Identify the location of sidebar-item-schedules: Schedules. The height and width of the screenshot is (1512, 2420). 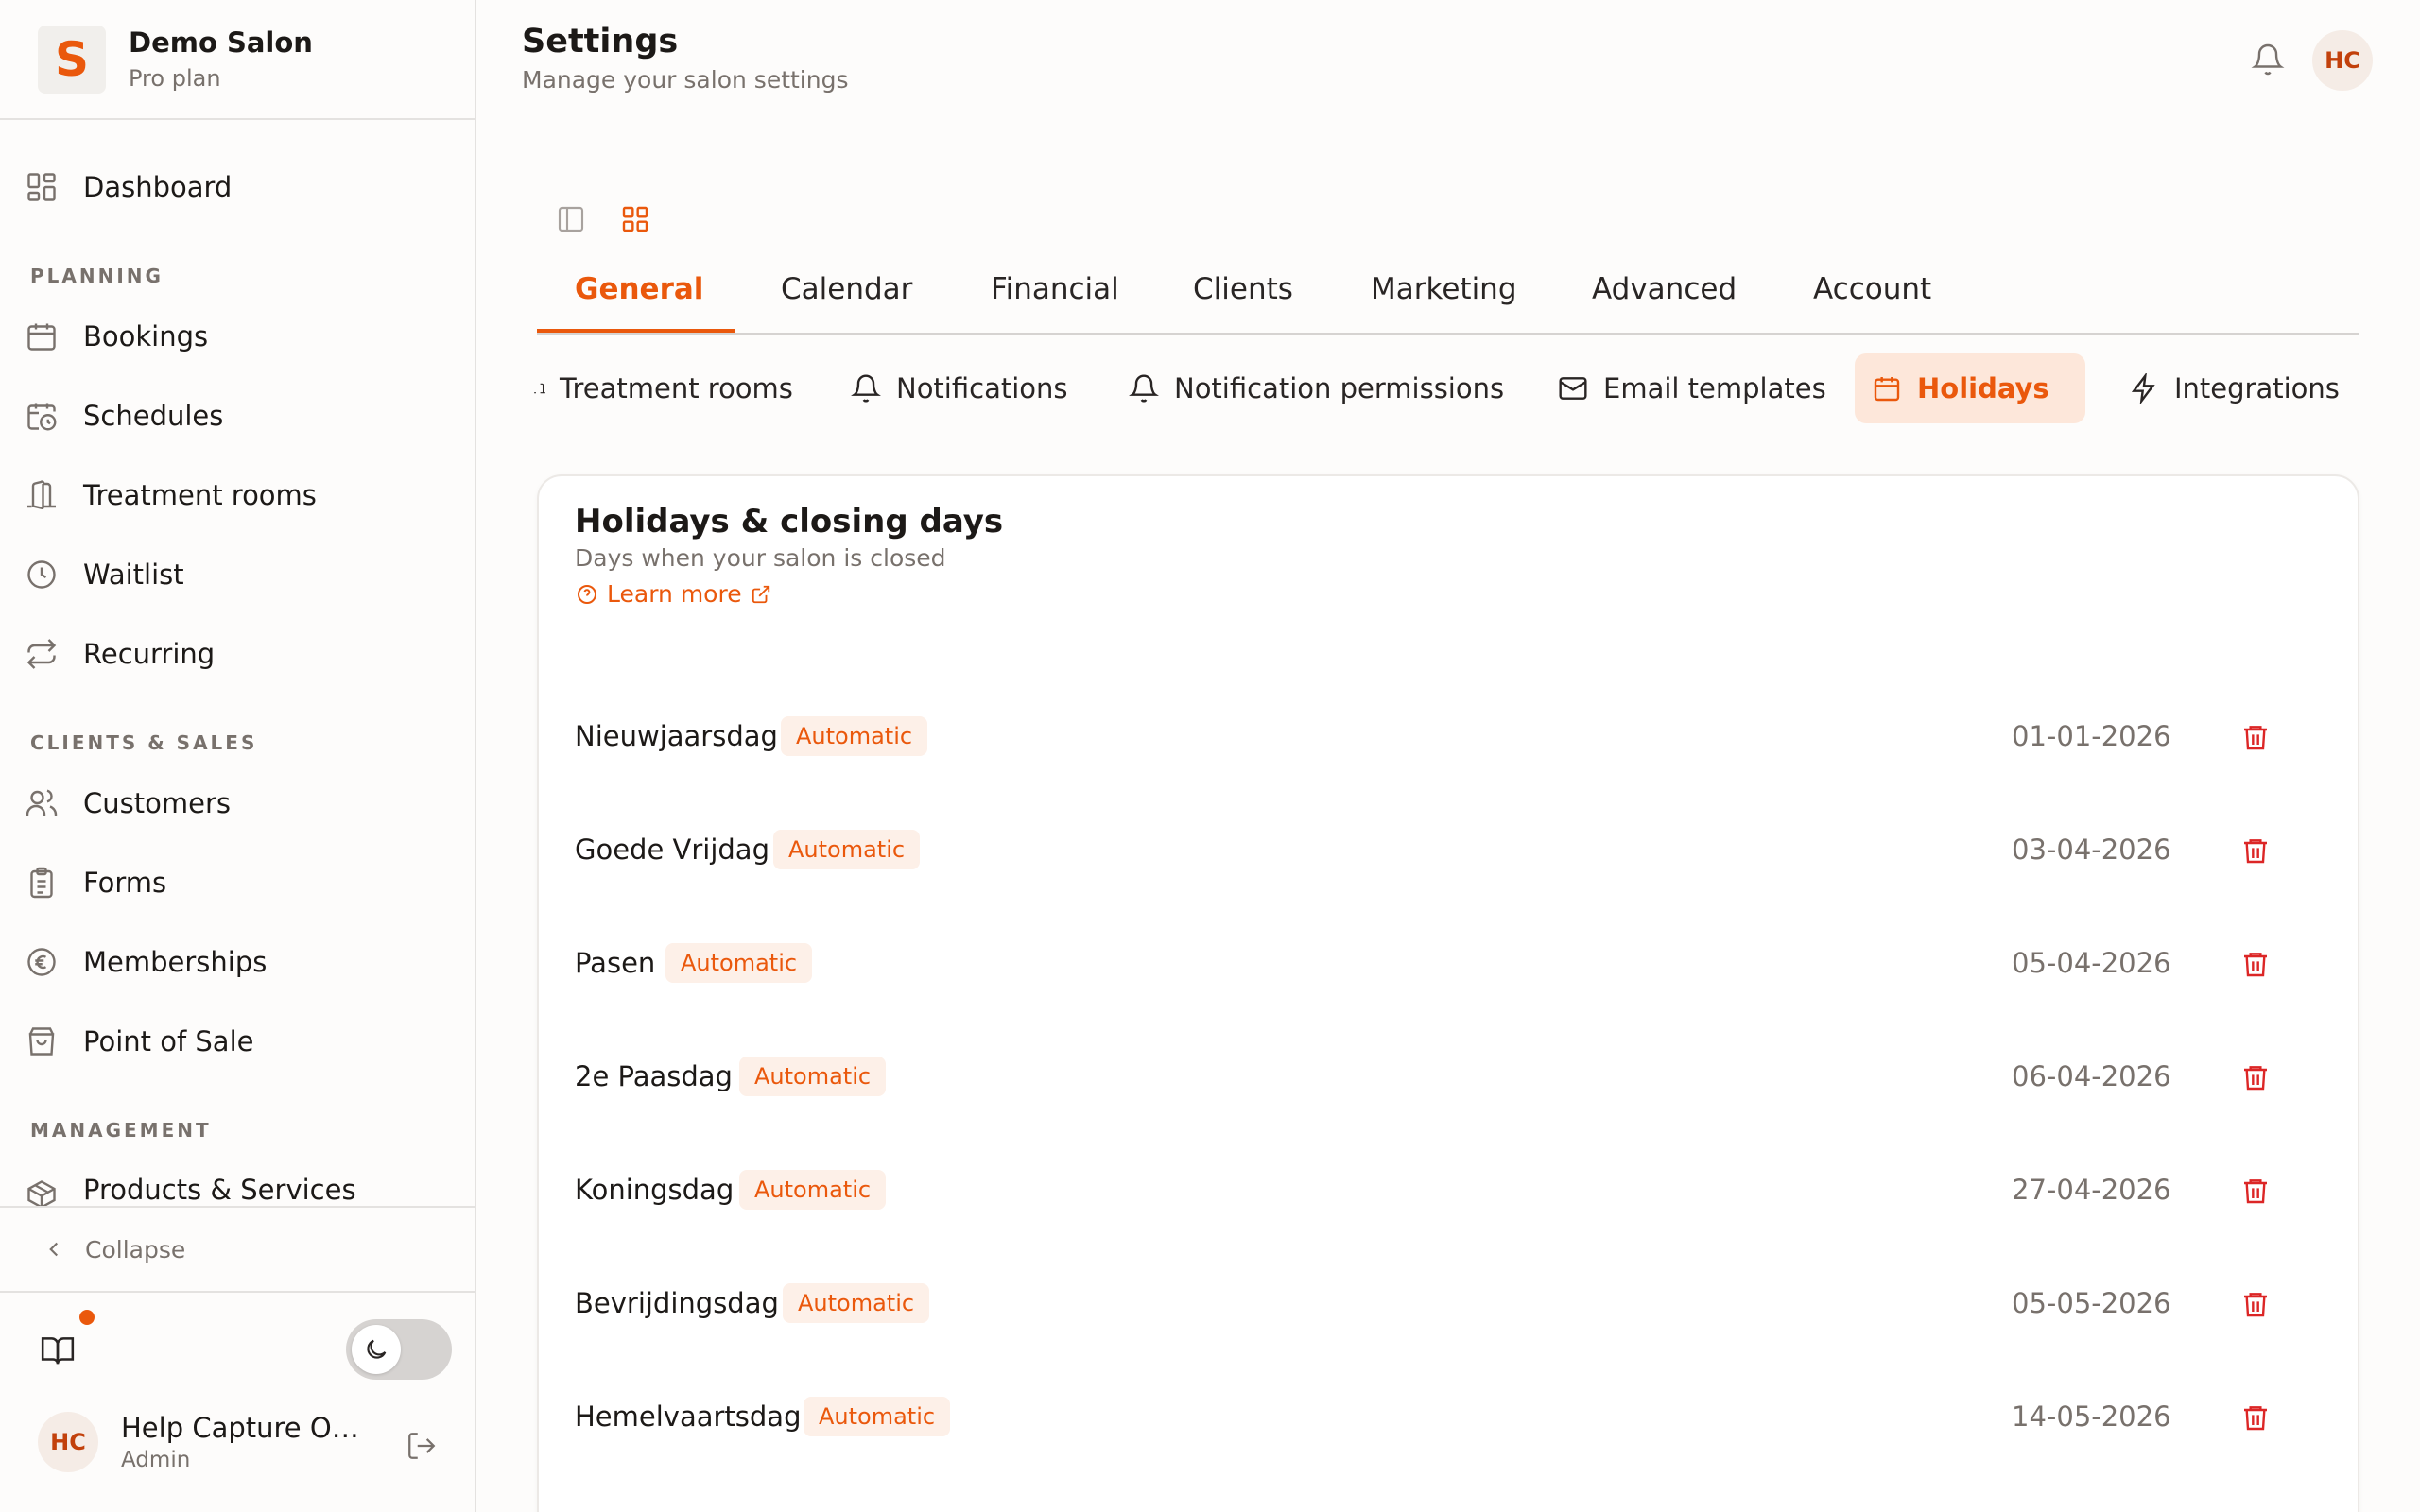
(238, 415).